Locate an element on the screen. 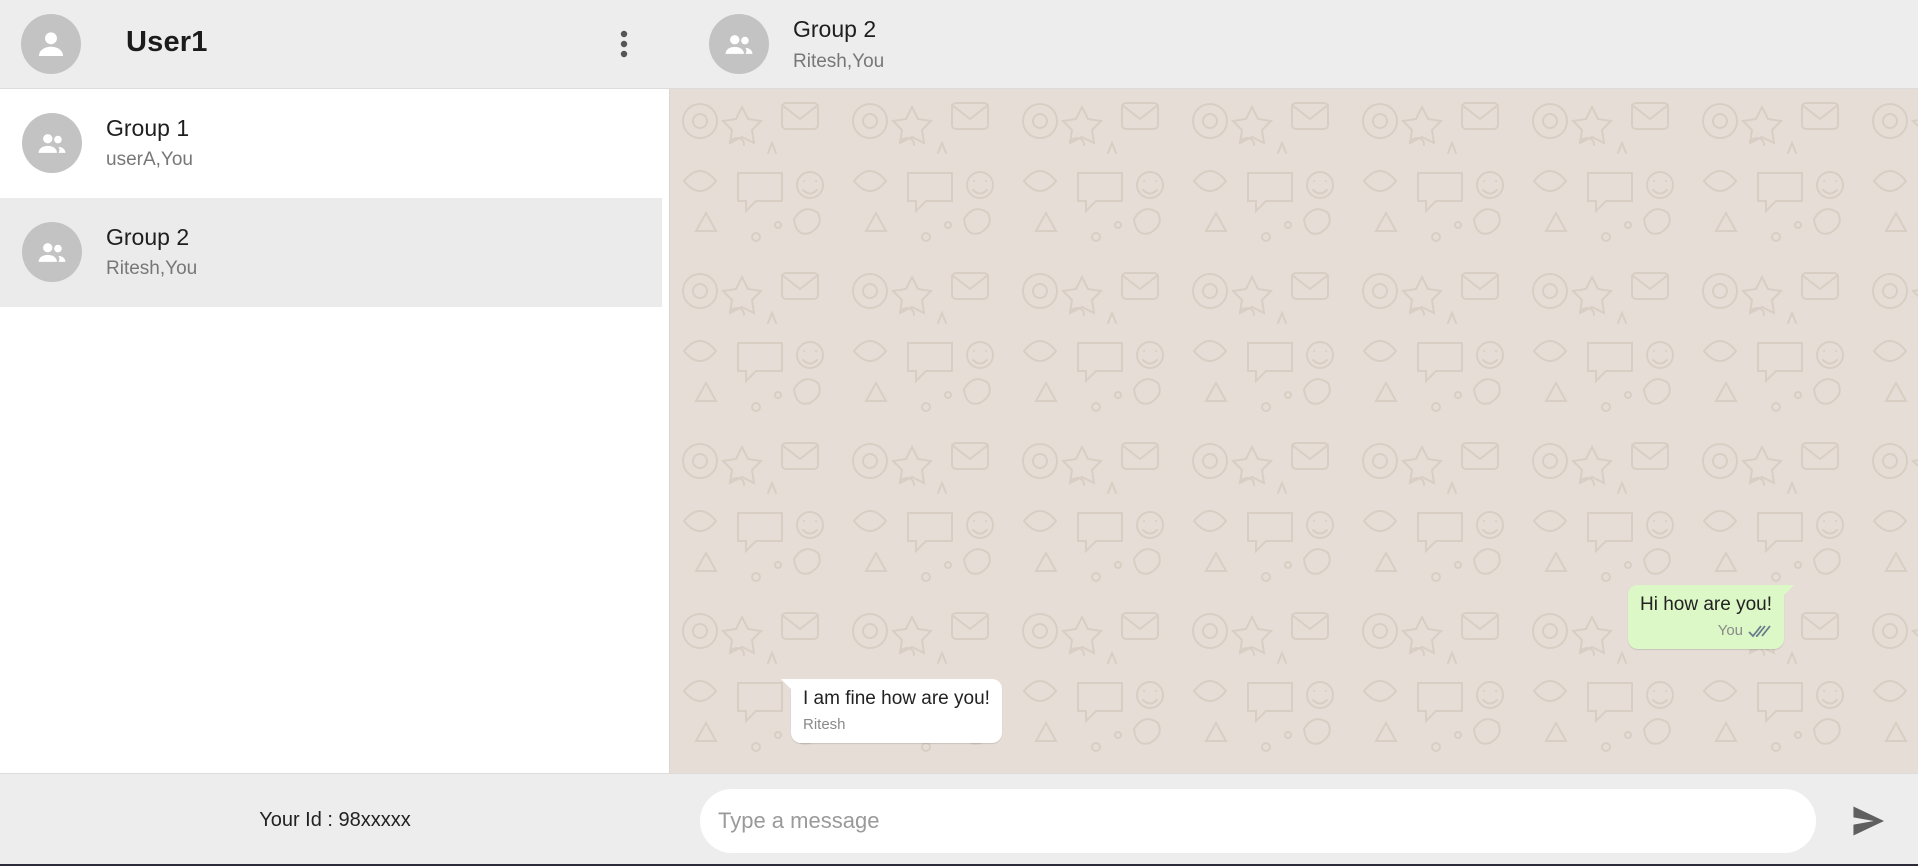 Image resolution: width=1918 pixels, height=866 pixels. send-button is located at coordinates (1868, 821).